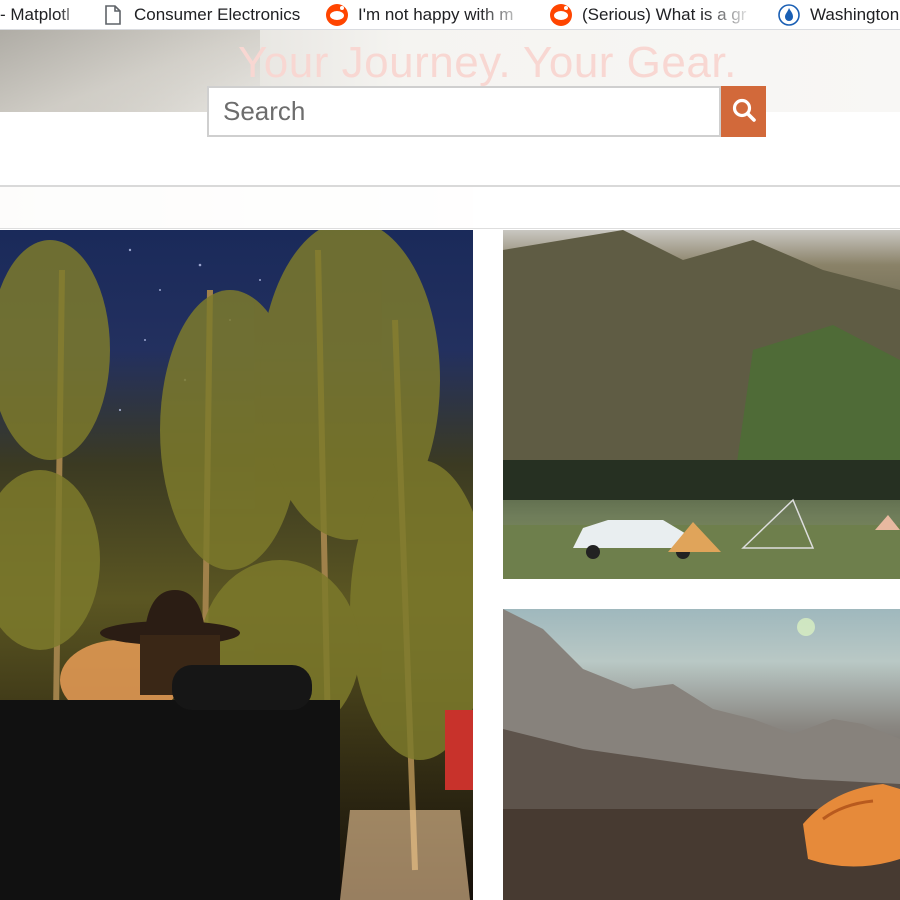 The height and width of the screenshot is (900, 900). I want to click on sticky-nav-bar, so click(450, 208).